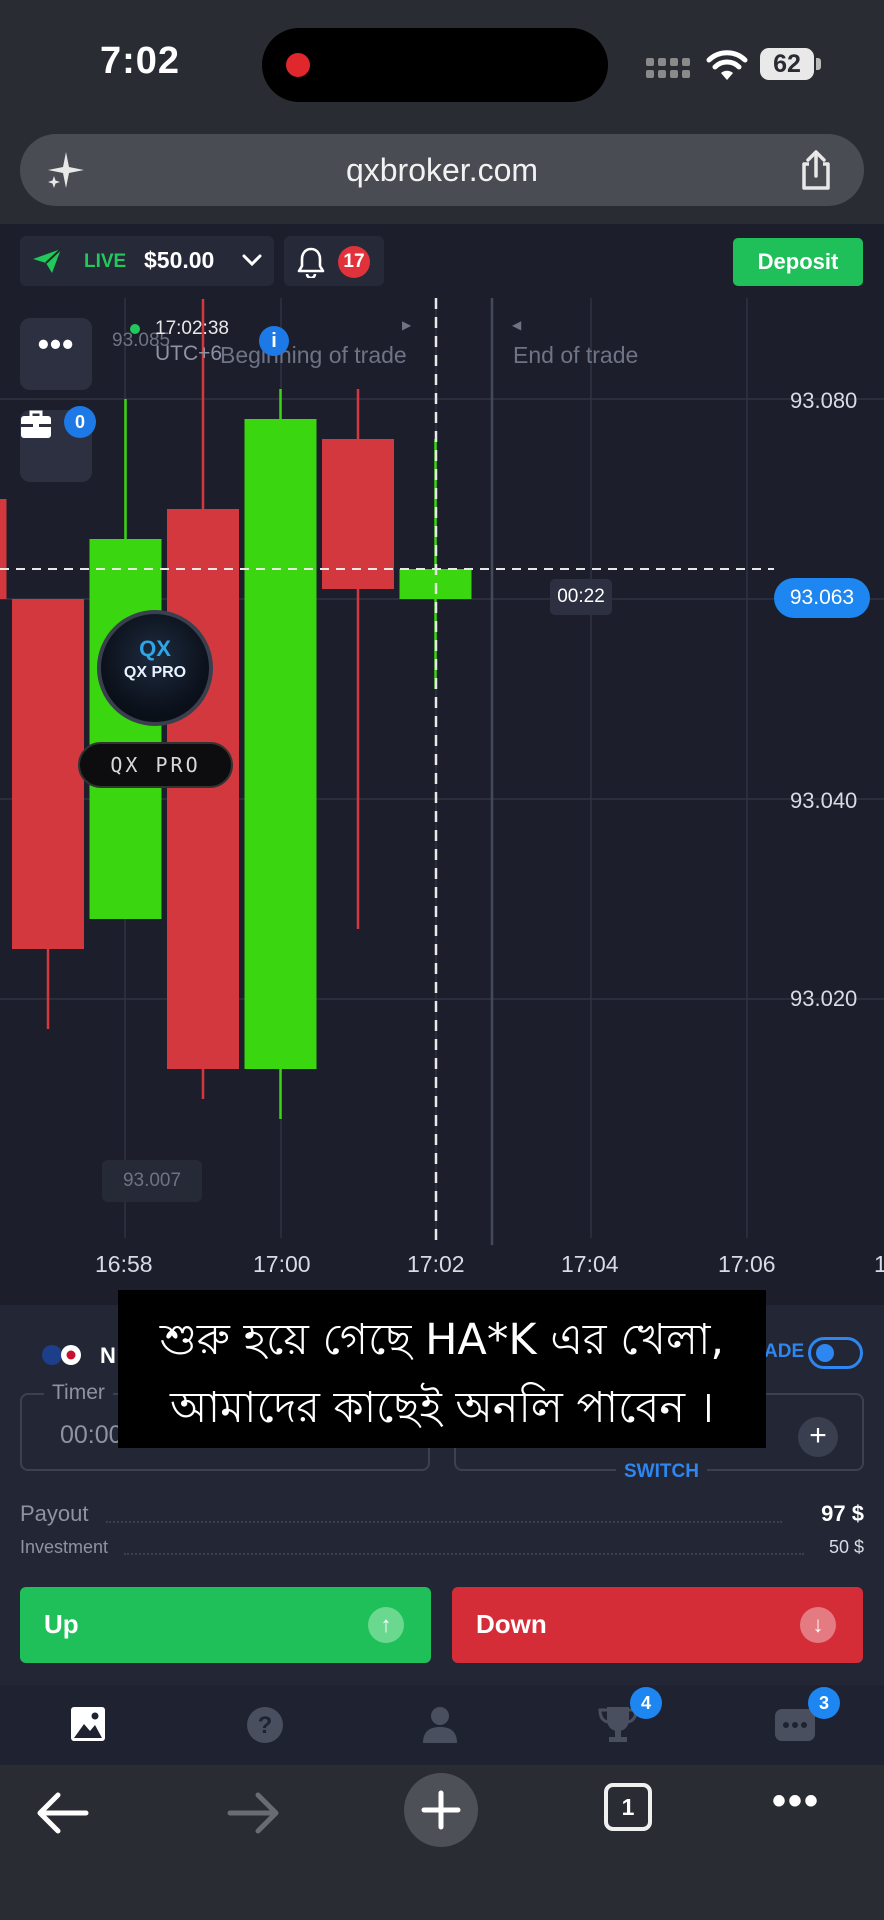 Image resolution: width=884 pixels, height=1920 pixels. I want to click on investment-row: Investment 50 $, so click(442, 1549).